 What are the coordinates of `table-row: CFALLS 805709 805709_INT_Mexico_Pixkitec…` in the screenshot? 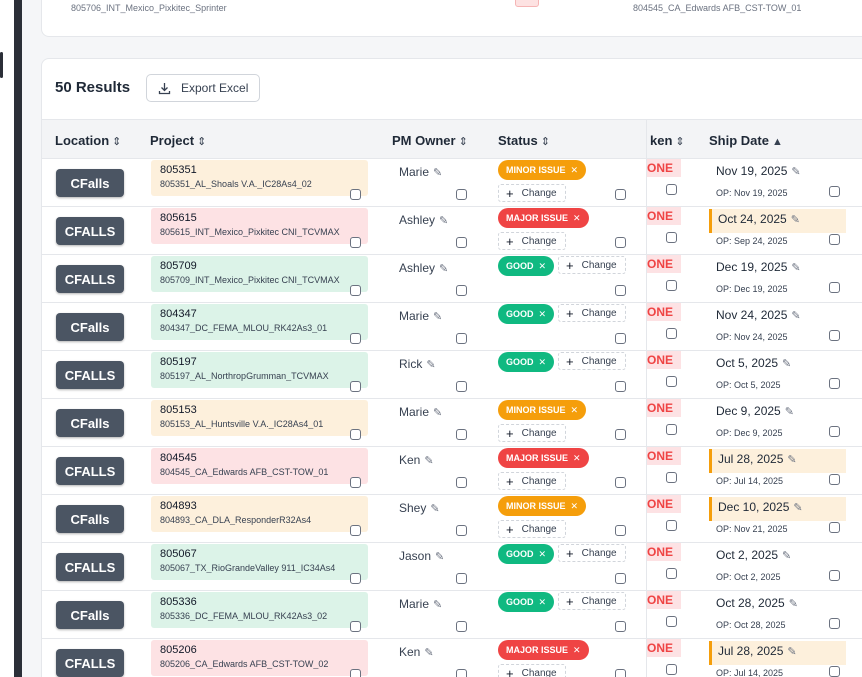 It's located at (452, 279).